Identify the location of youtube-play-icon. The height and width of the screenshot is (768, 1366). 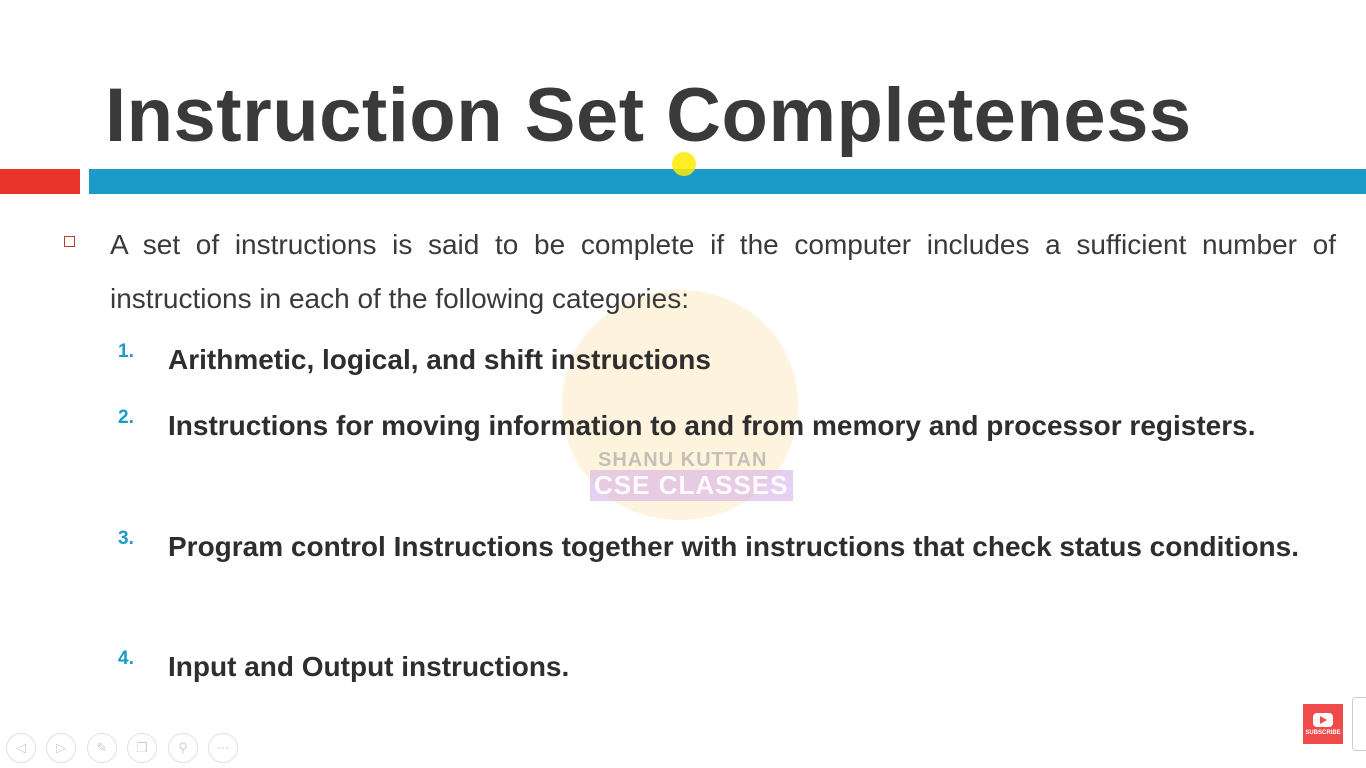
(1323, 719).